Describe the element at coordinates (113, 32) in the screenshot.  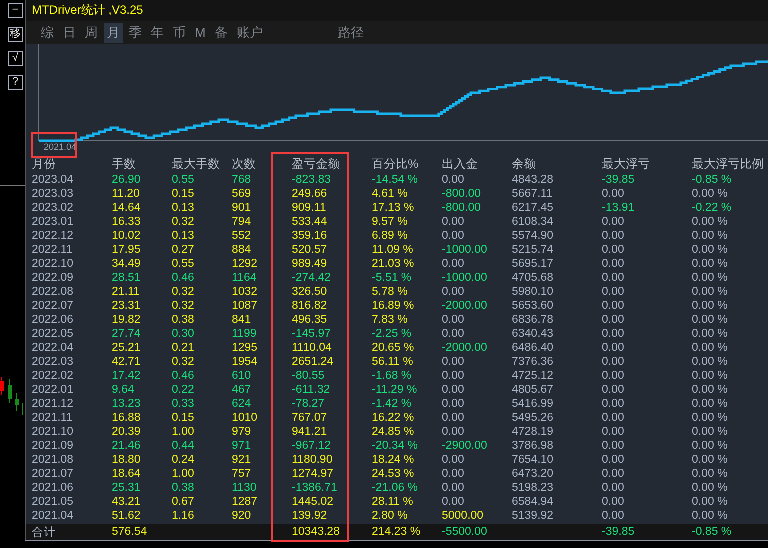
I see `tab: 月` at that location.